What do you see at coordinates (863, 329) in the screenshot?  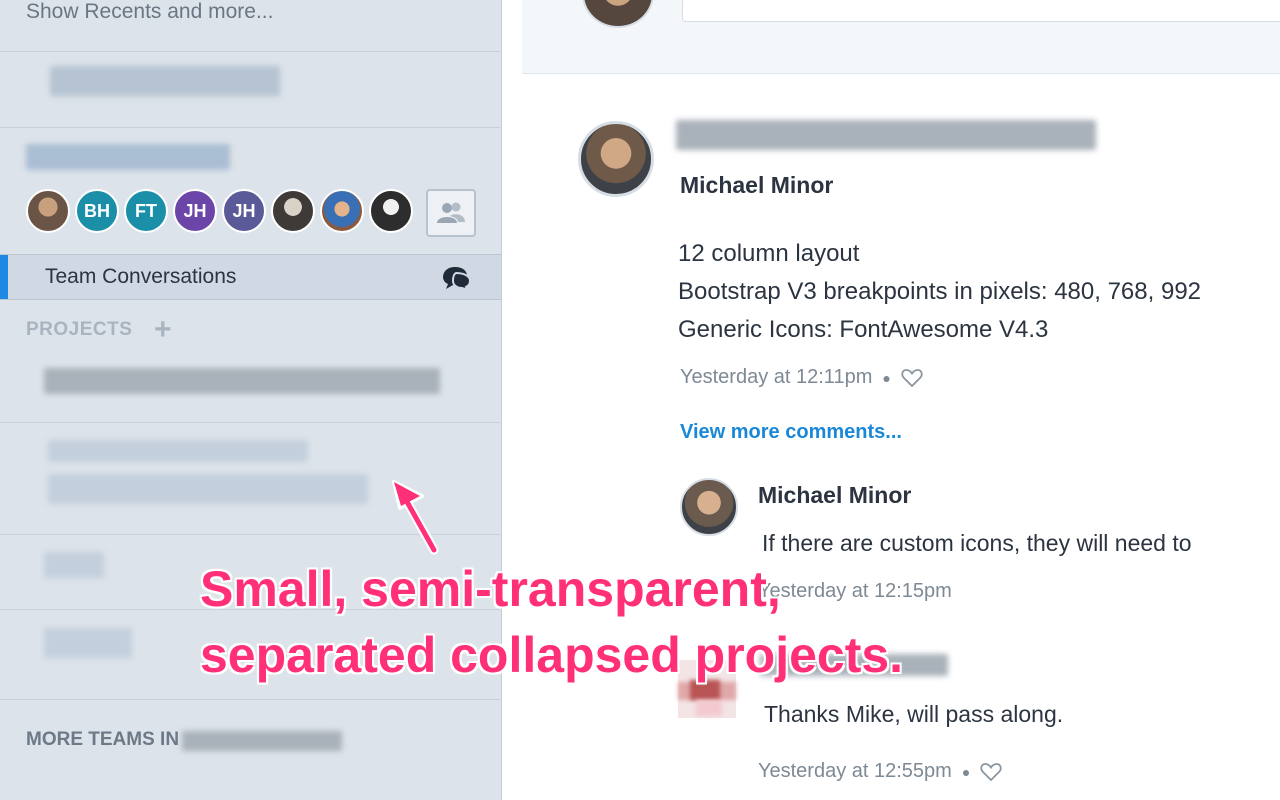 I see `post-body-line: Generic Icons: FontAwesome V4.3` at bounding box center [863, 329].